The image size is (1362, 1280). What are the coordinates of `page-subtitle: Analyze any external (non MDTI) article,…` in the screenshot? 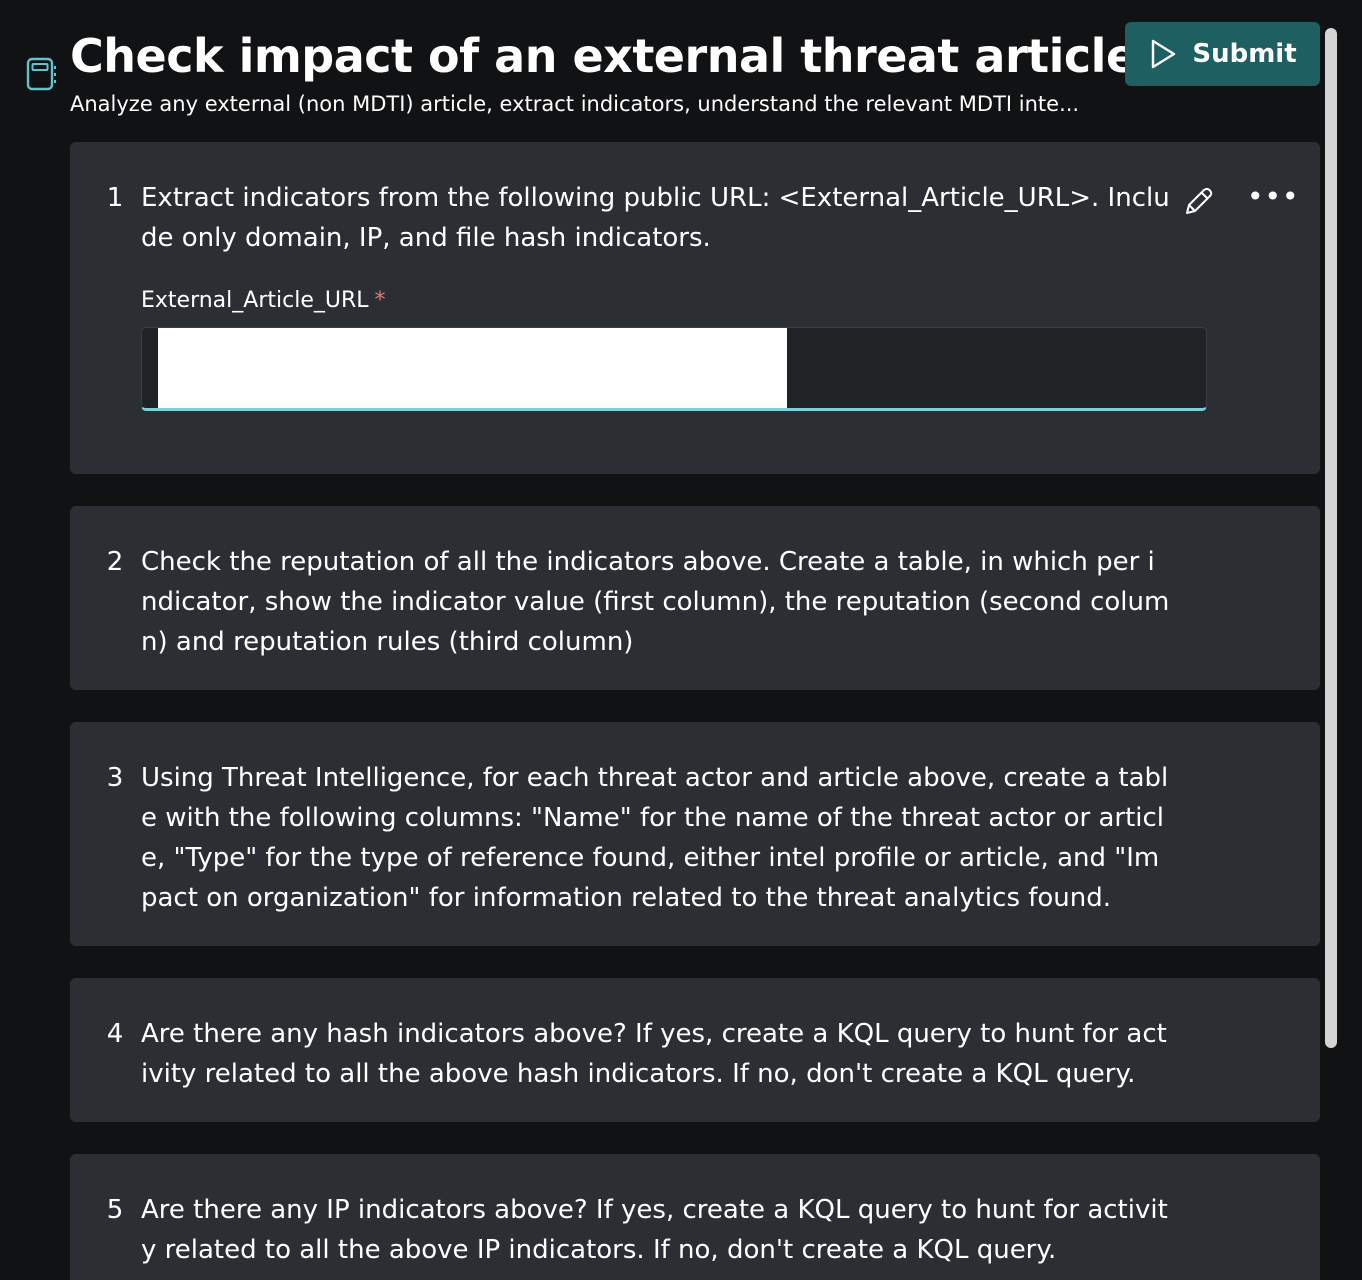 It's located at (575, 104).